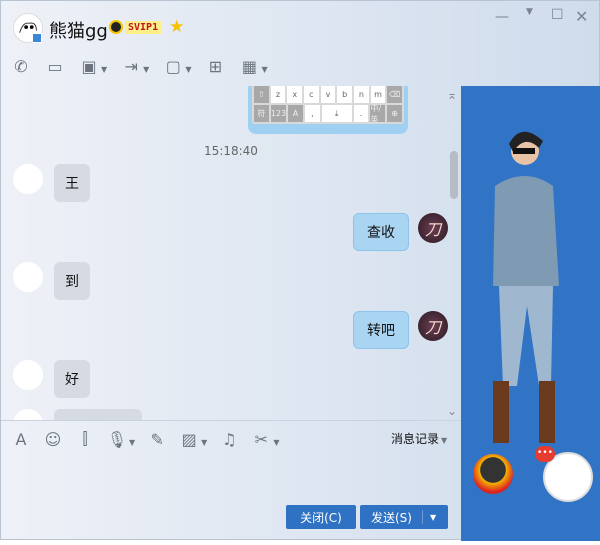 This screenshot has width=600, height=545. I want to click on maximize-button: ☐, so click(557, 15).